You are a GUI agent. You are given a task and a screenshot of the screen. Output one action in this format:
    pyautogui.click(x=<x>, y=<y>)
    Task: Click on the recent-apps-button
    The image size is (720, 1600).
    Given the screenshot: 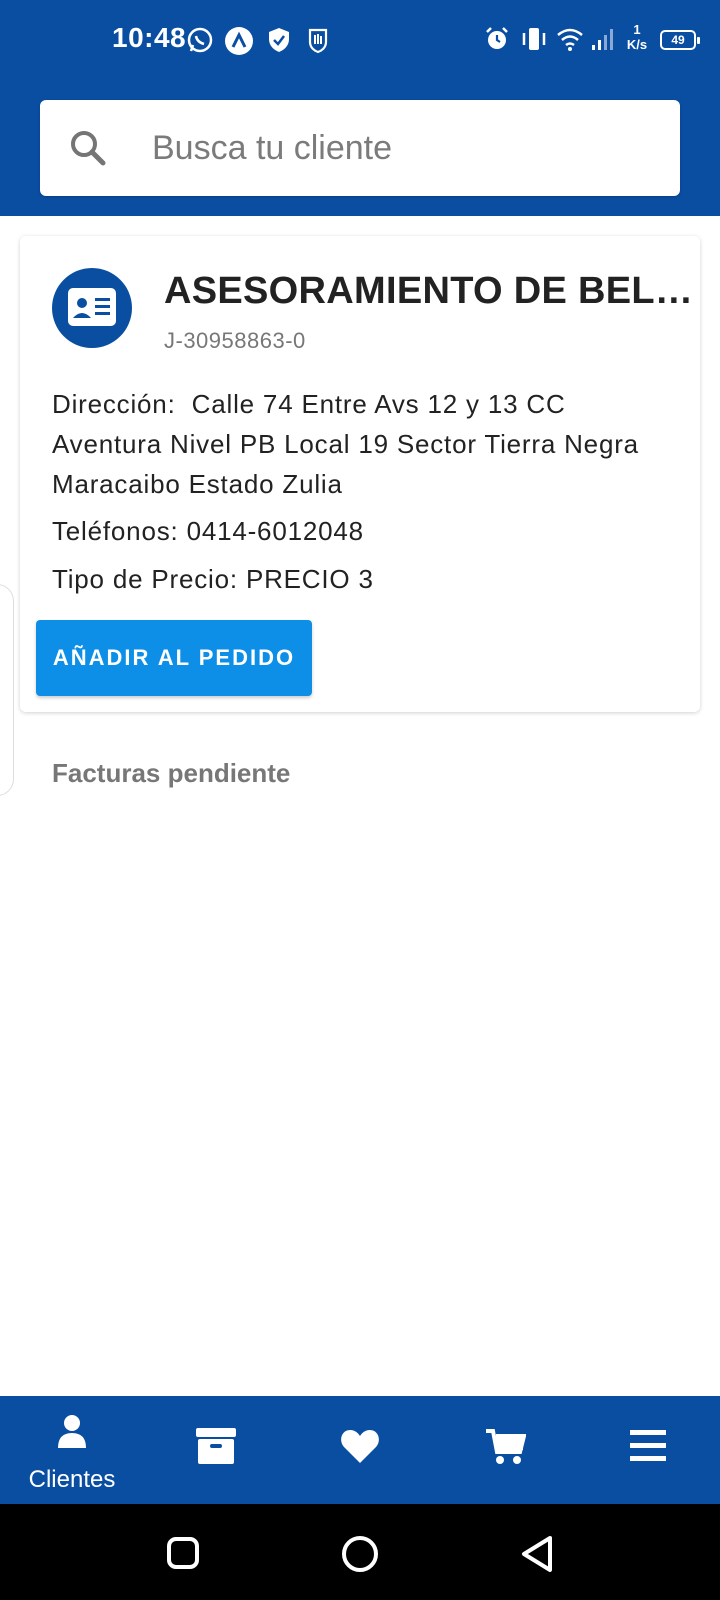 What is the action you would take?
    pyautogui.click(x=183, y=1553)
    